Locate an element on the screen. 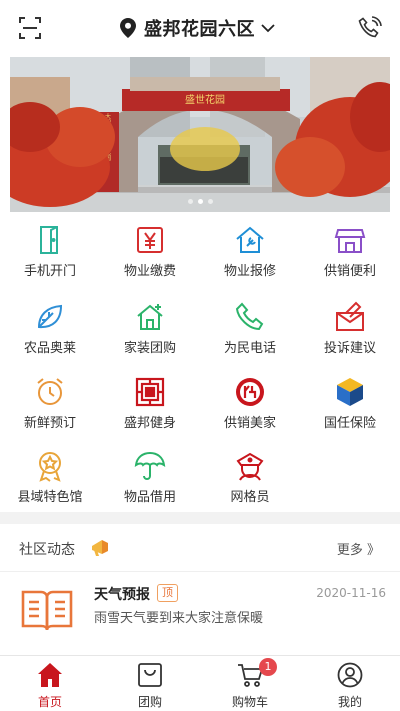 This screenshot has height=711, width=400. home-decor-icon is located at coordinates (150, 317).